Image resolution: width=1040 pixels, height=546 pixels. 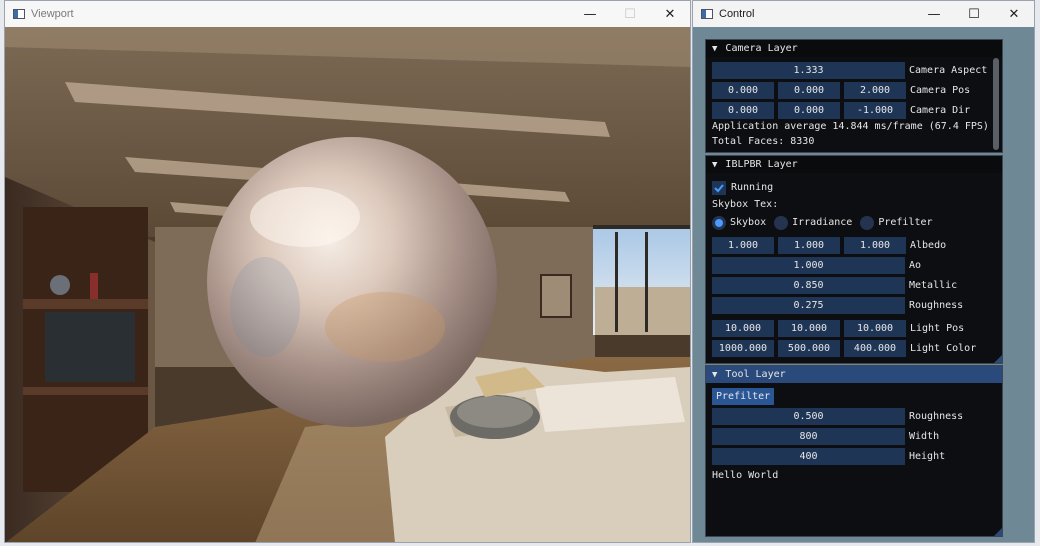 What do you see at coordinates (745, 204) in the screenshot?
I see `skybox-tex-label: Skybox Tex:` at bounding box center [745, 204].